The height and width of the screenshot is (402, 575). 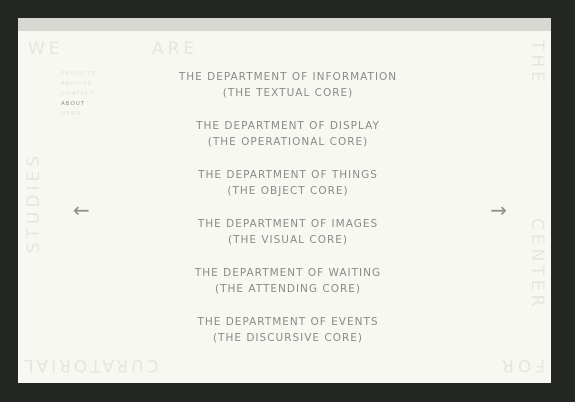 I want to click on nav-item-contact: CONTACT, so click(x=78, y=94).